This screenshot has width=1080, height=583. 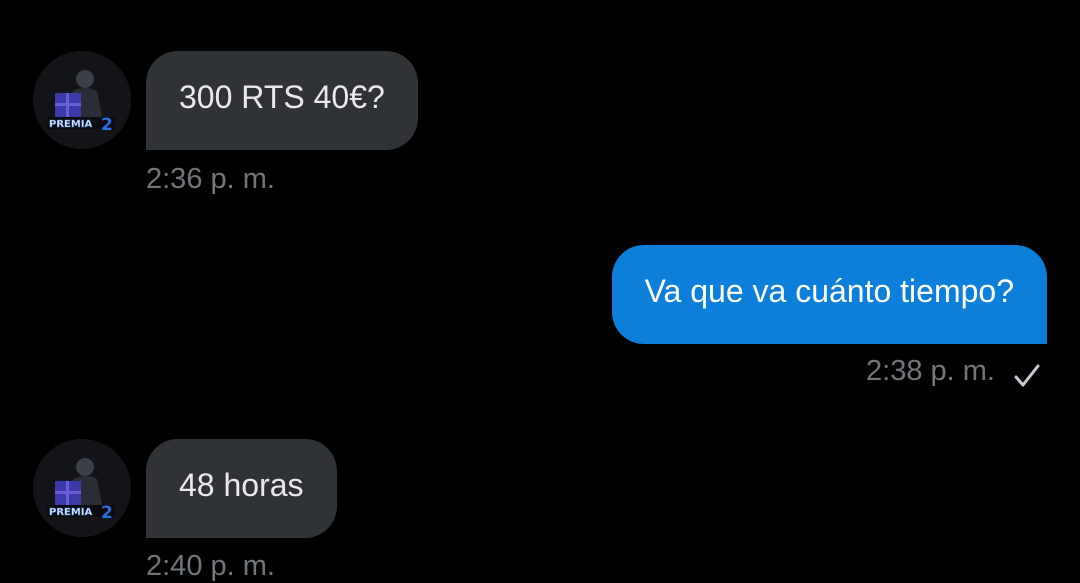 I want to click on message-timestamp: 2:40 p. m., so click(x=210, y=566).